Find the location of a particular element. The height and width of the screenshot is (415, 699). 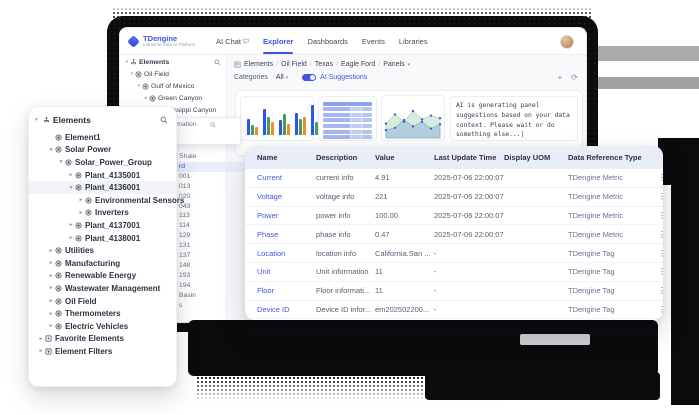

tab-ai-chat: AI Chat is located at coordinates (232, 41).